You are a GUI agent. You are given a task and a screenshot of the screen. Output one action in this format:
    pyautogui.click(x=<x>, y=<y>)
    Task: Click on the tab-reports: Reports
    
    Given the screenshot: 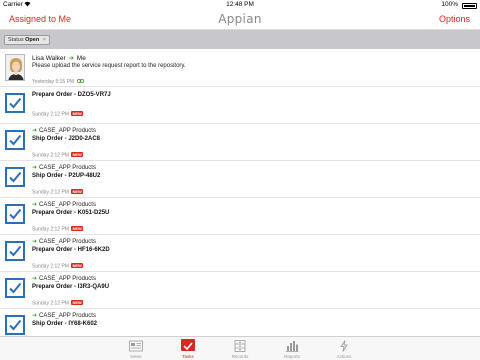 What is the action you would take?
    pyautogui.click(x=292, y=348)
    